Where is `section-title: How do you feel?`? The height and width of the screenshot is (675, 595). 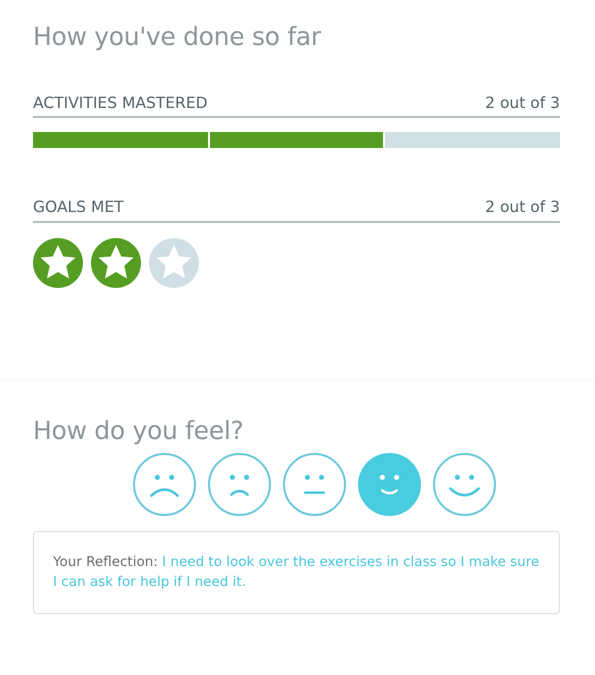 section-title: How do you feel? is located at coordinates (138, 431).